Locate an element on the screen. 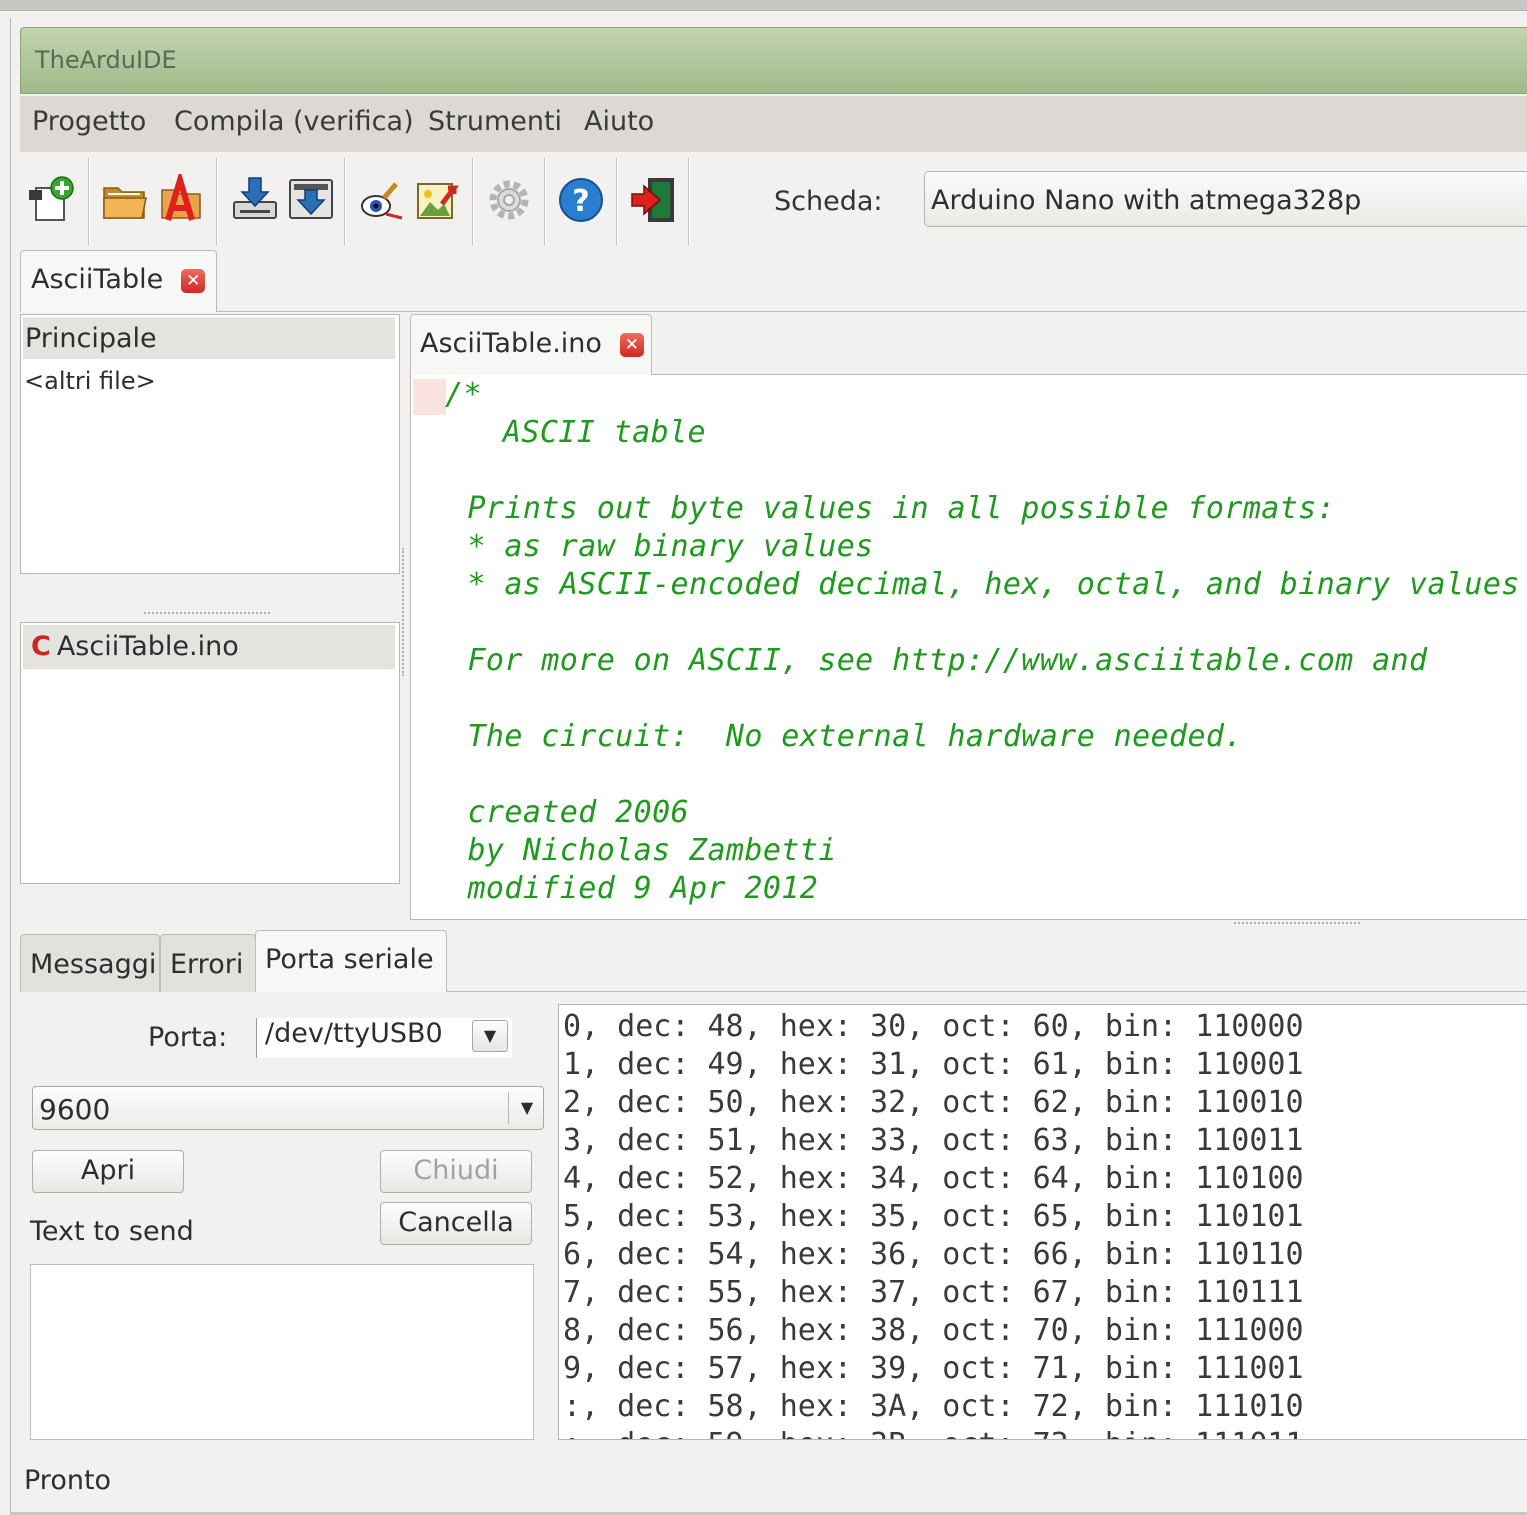  tab-file-label: AsciiTable.ino is located at coordinates (511, 343).